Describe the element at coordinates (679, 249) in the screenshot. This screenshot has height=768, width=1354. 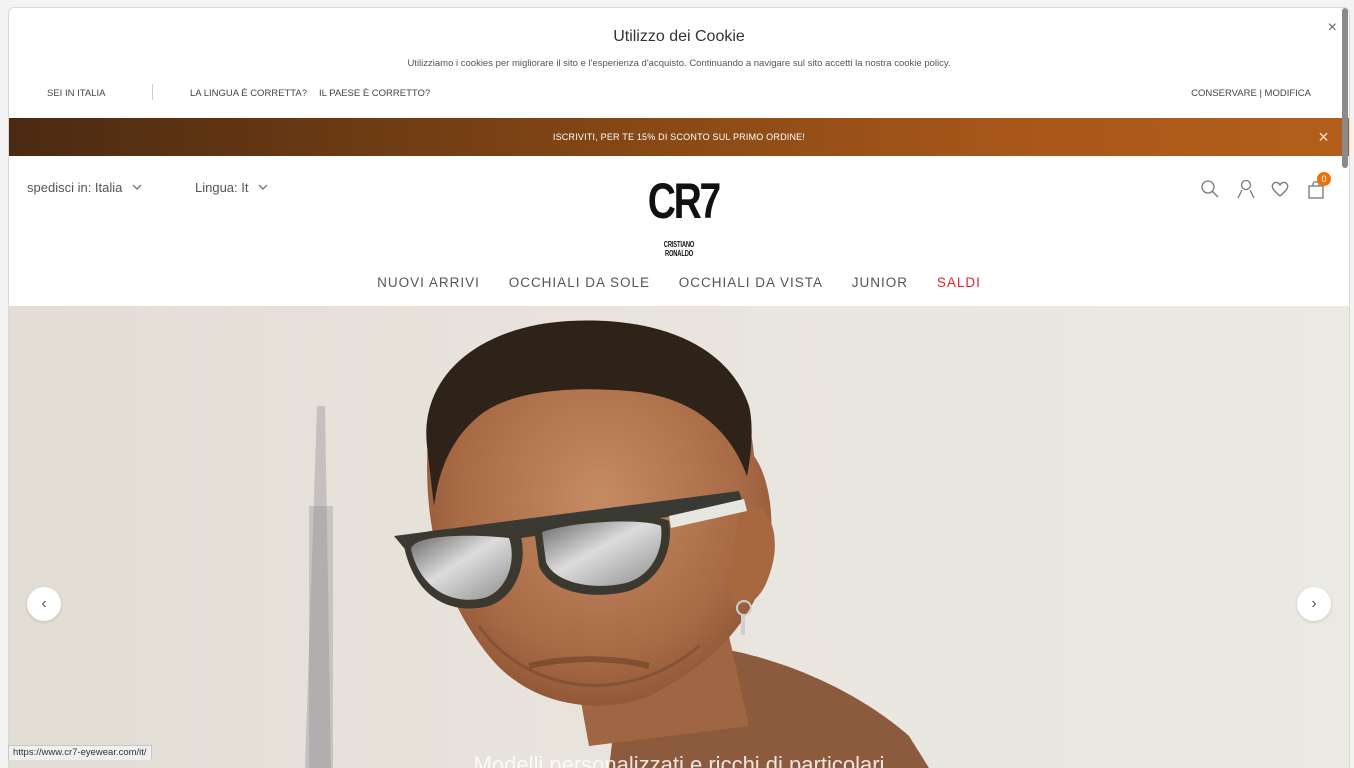
I see `logo-subtitle: CRISTIANO RONALDO` at that location.